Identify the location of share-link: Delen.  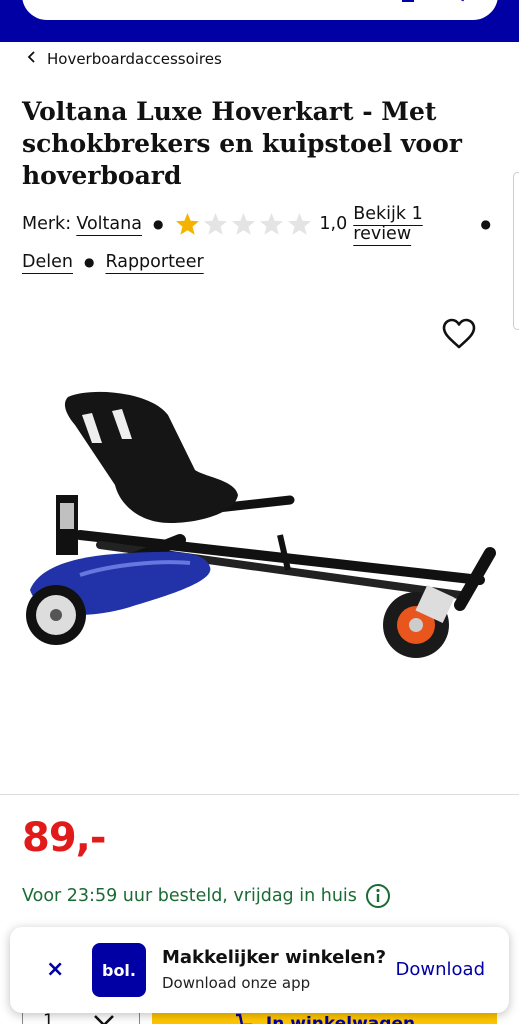
(47, 262).